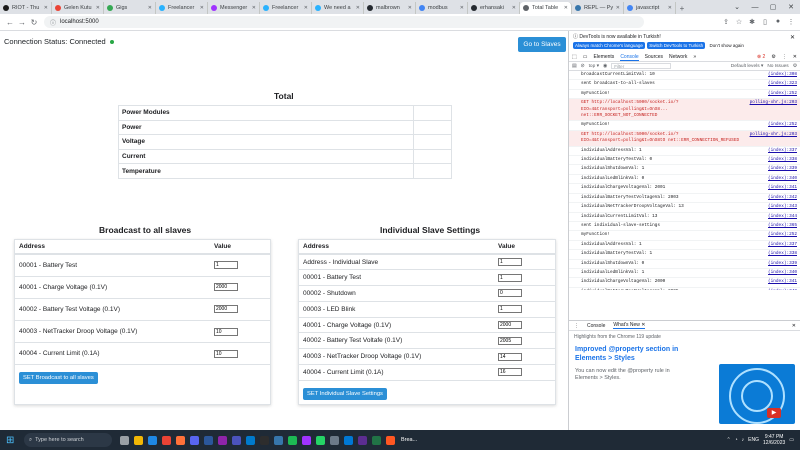 Image resolution: width=800 pixels, height=450 pixels. What do you see at coordinates (726, 22) in the screenshot?
I see `share-icon: ⇪` at bounding box center [726, 22].